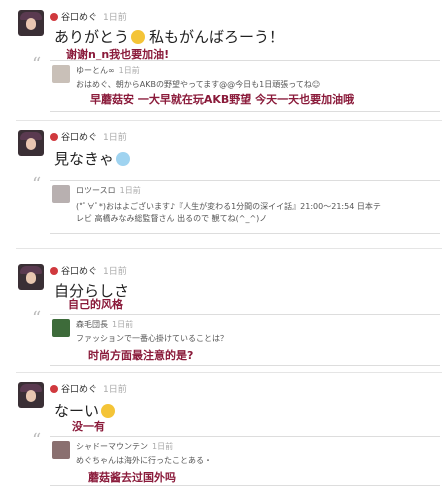 This screenshot has width=448, height=492. I want to click on reply-text: おはめぐ、朝からAKBの野望やってます@@今日も1日頑張ってね☺, so click(198, 84).